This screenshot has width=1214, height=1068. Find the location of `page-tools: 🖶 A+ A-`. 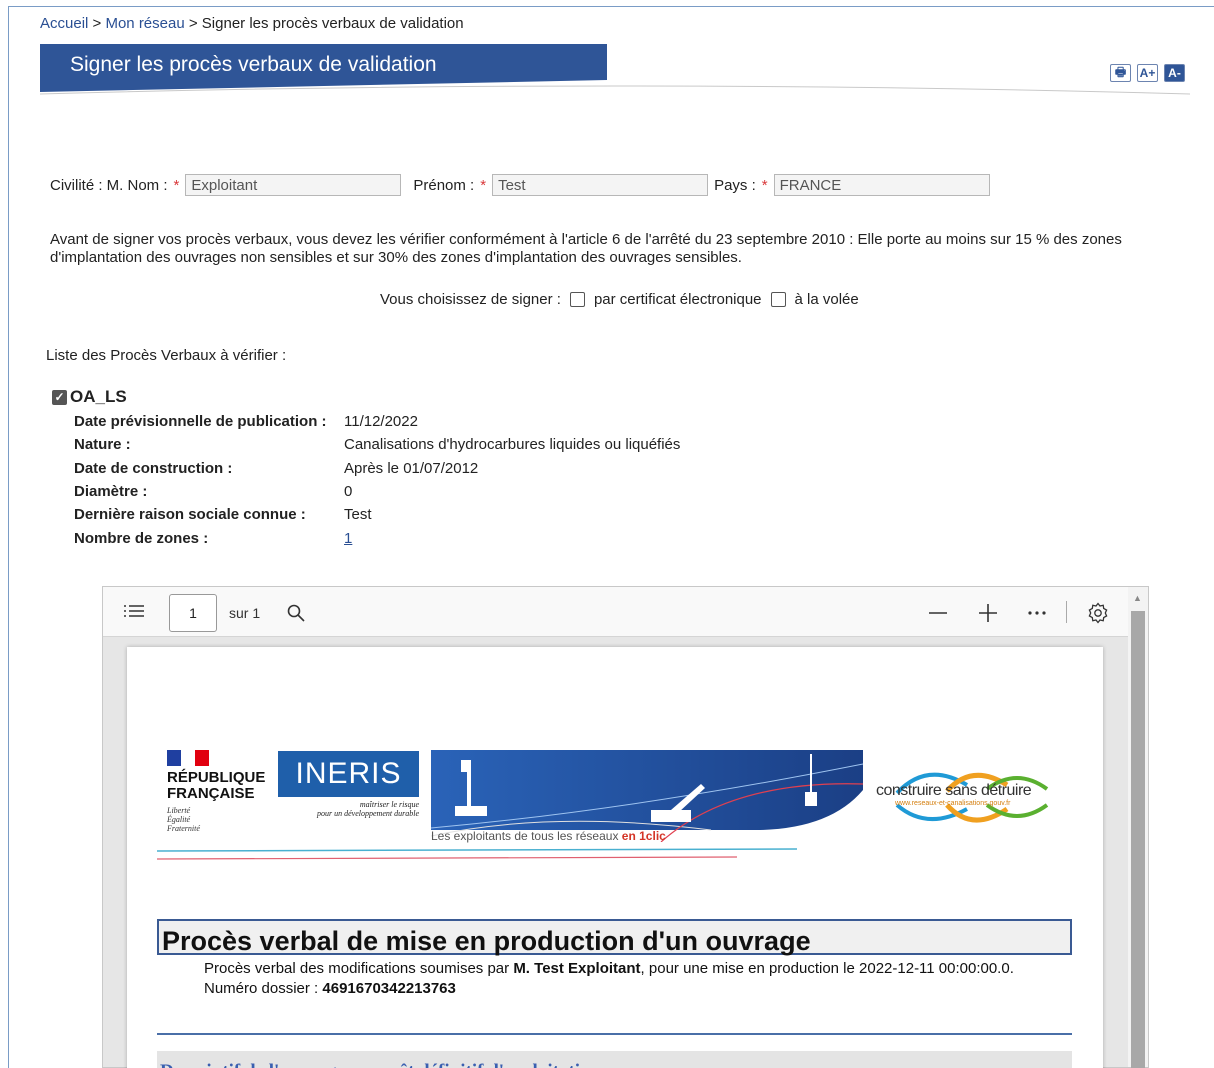

page-tools: 🖶 A+ A- is located at coordinates (1147, 73).